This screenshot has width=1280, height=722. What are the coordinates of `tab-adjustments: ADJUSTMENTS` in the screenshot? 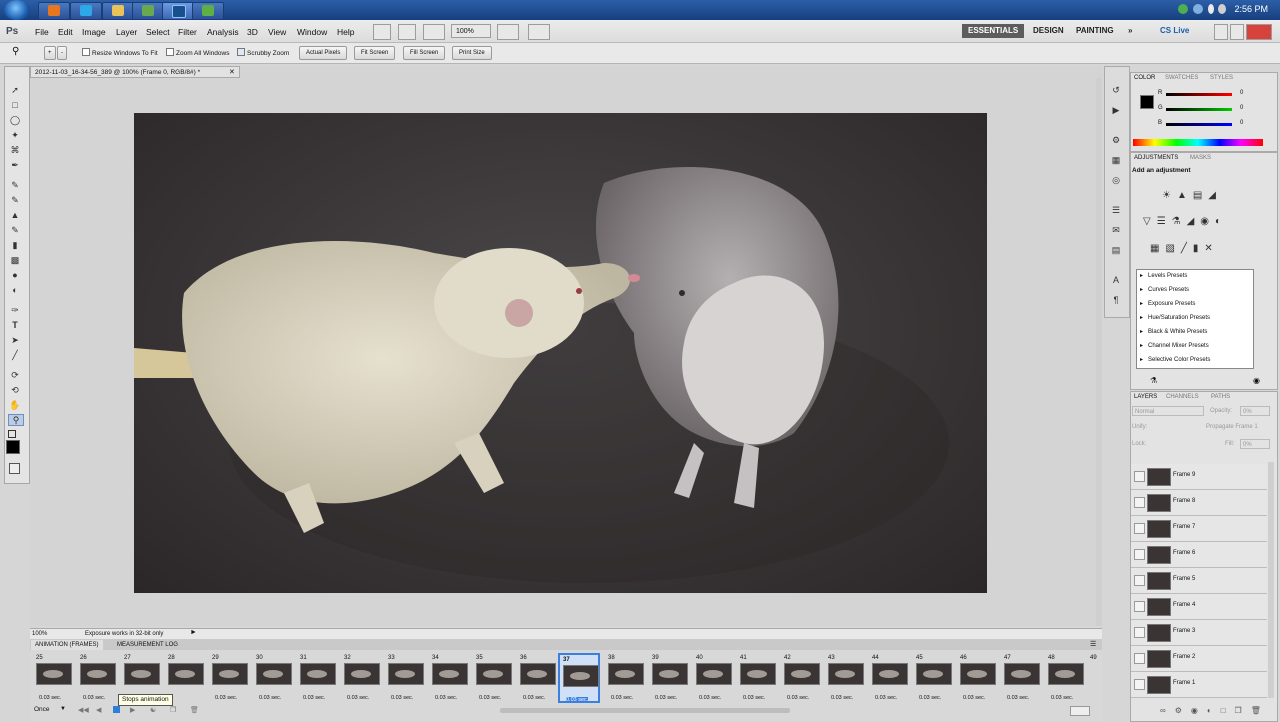 It's located at (1156, 158).